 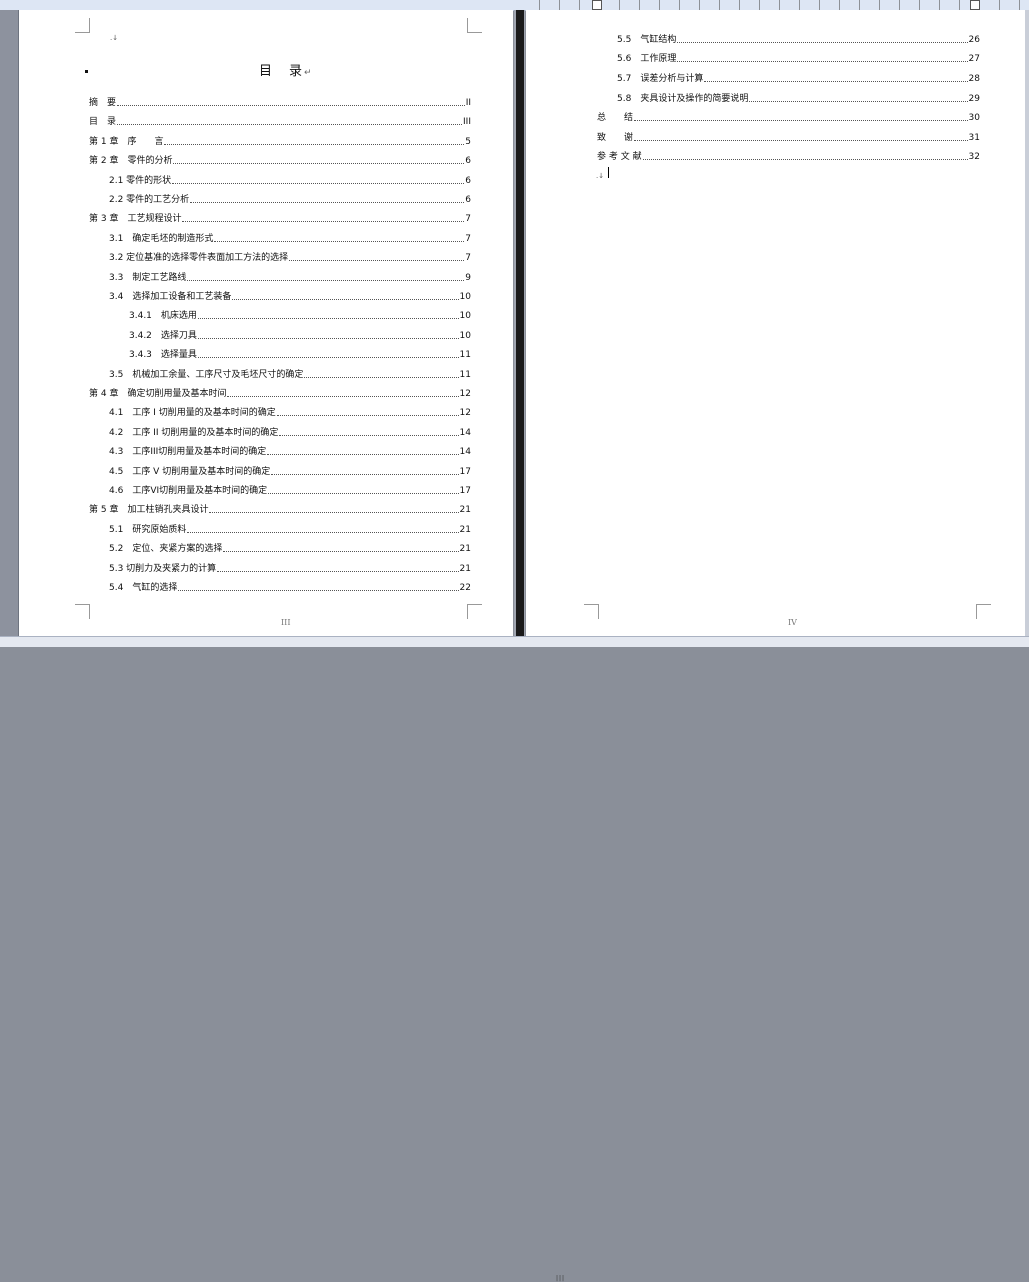 I want to click on toc-entry: 摘 要 II, so click(x=280, y=103).